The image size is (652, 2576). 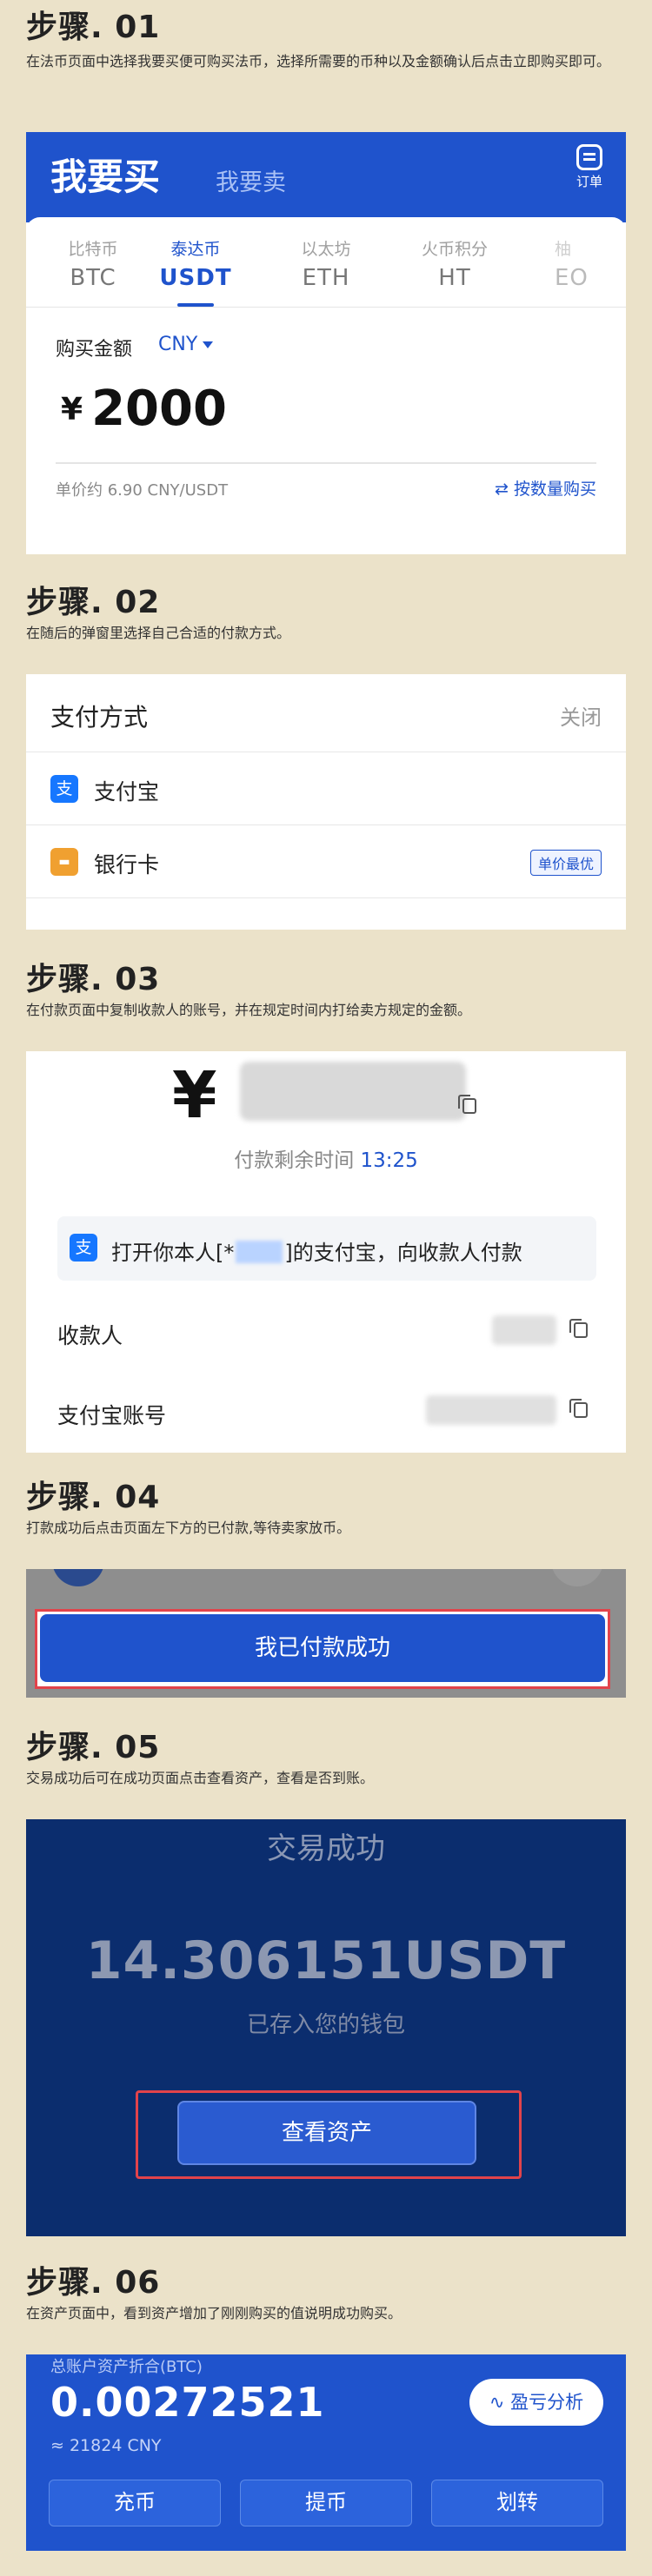 What do you see at coordinates (536, 2402) in the screenshot?
I see `pnl-analysis-button: ∿ 盈亏分析` at bounding box center [536, 2402].